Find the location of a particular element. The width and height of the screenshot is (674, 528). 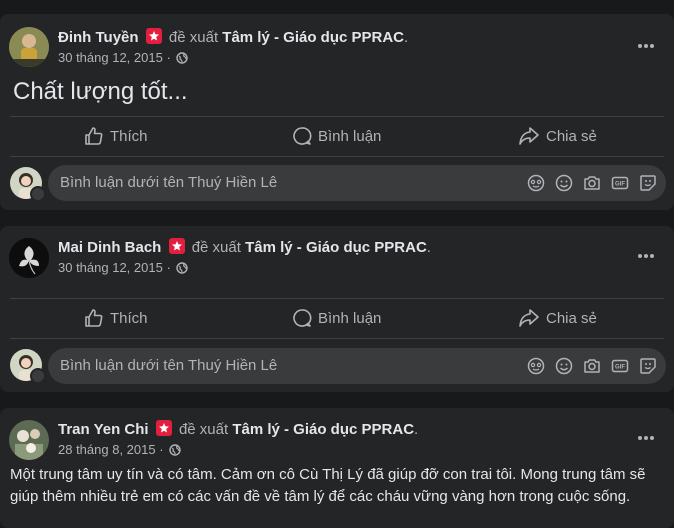

post-date: 28 tháng 8, 2015 · is located at coordinates (119, 450).